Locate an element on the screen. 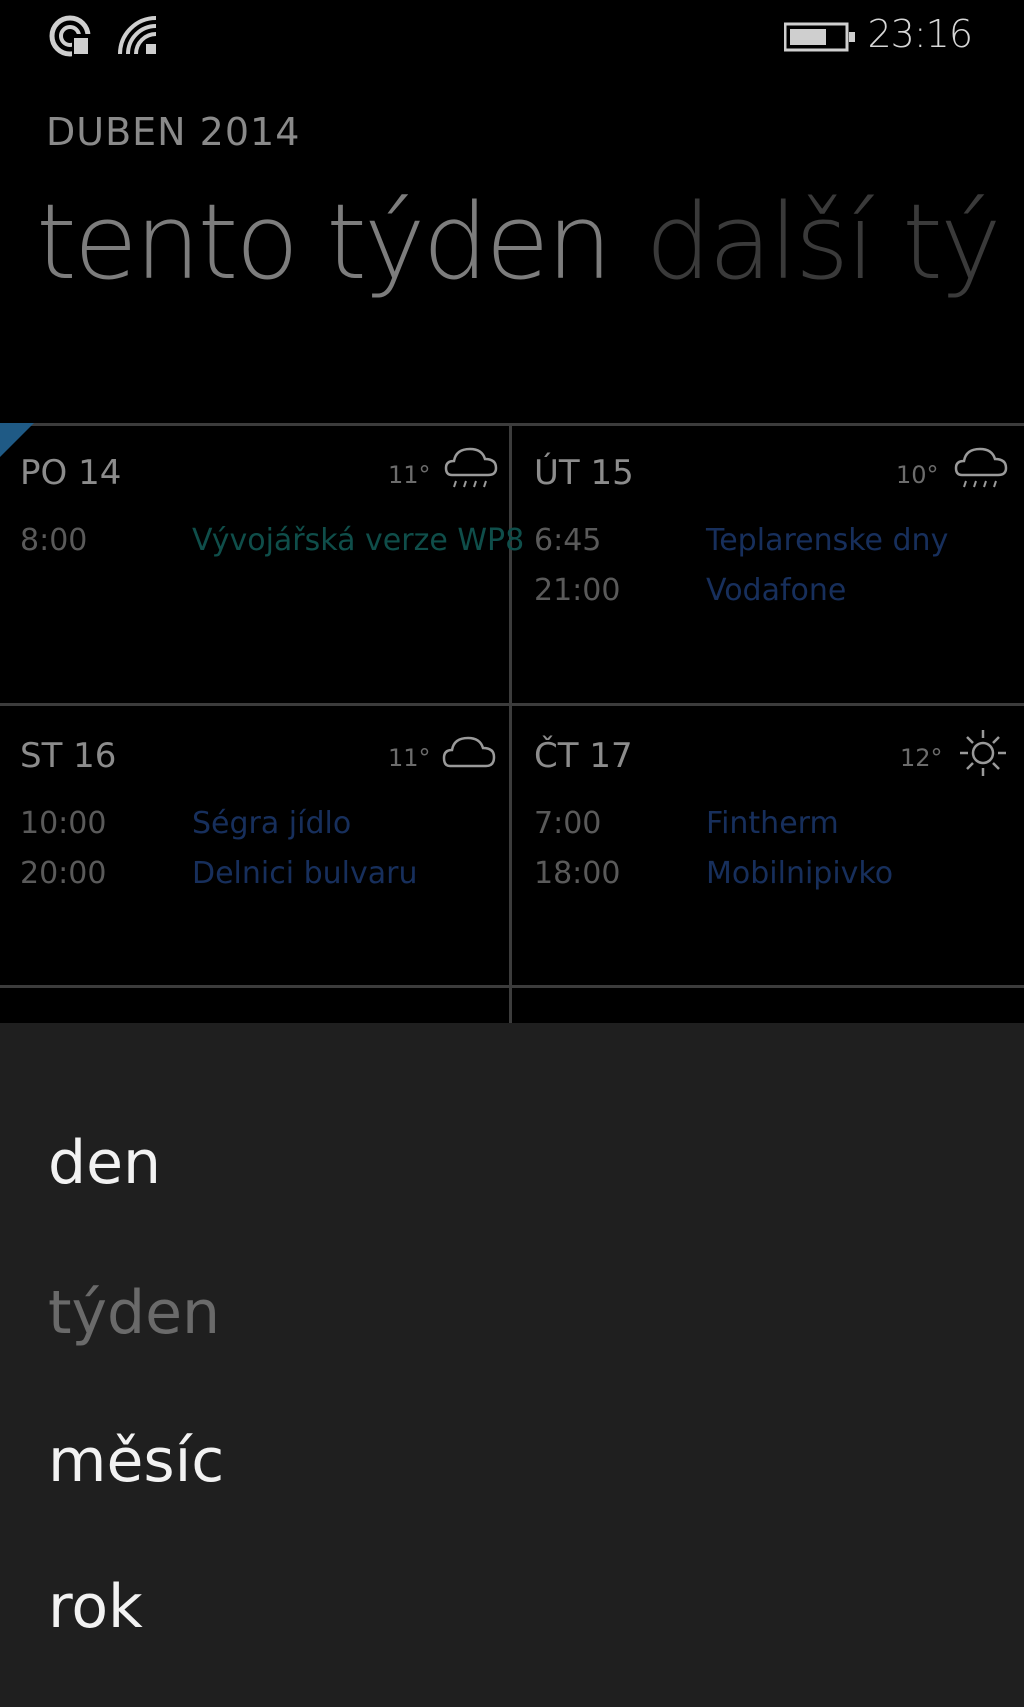 The image size is (1024, 1707). event-title: Vývojářská verze WP8 is located at coordinates (358, 540).